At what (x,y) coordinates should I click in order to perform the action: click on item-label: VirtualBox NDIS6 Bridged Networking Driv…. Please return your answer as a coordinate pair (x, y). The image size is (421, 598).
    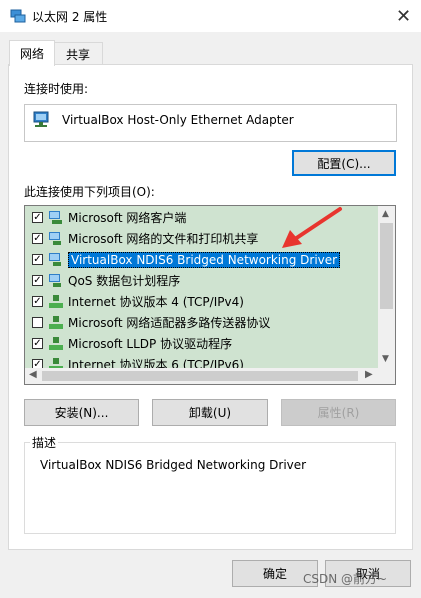
    Looking at the image, I should click on (204, 259).